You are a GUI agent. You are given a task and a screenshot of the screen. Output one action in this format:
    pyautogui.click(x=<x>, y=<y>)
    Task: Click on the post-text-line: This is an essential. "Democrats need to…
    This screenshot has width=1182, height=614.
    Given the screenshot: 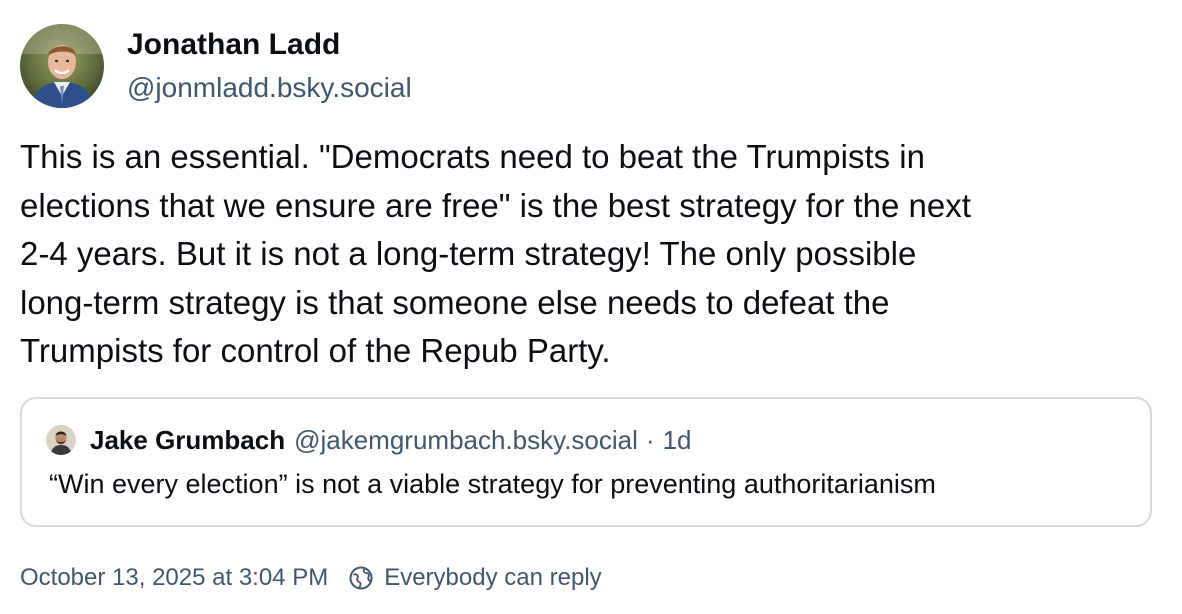 What is the action you would take?
    pyautogui.click(x=472, y=156)
    